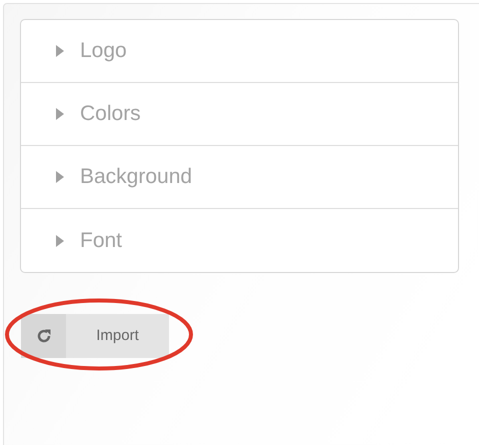 The image size is (479, 445). What do you see at coordinates (95, 336) in the screenshot?
I see `import-button: Import` at bounding box center [95, 336].